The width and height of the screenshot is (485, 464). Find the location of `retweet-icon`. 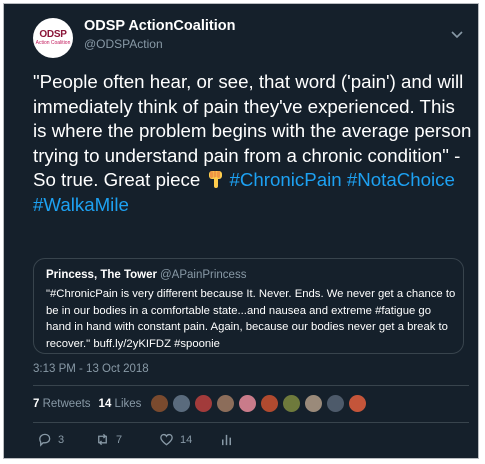

retweet-icon is located at coordinates (102, 439).